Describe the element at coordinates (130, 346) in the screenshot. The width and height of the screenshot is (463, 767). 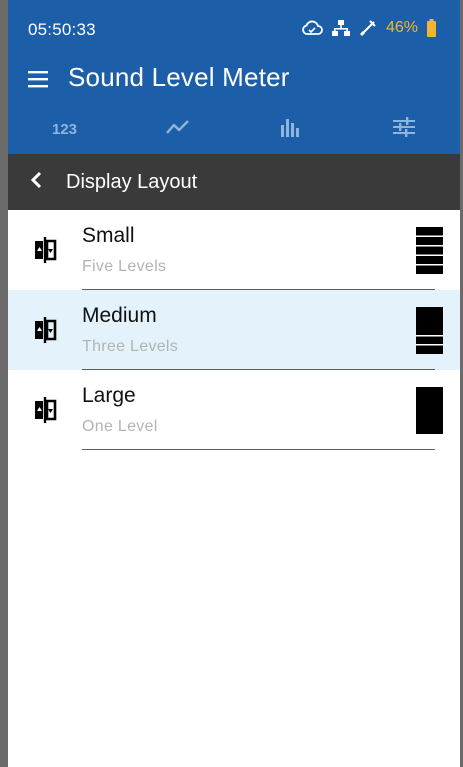
I see `layout-subtitle: Three Levels` at that location.